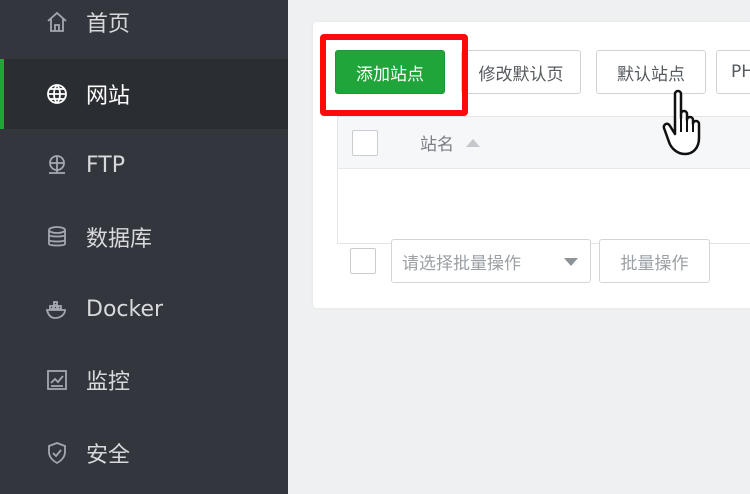  Describe the element at coordinates (108, 96) in the screenshot. I see `sidebar-item-label: 网站` at that location.